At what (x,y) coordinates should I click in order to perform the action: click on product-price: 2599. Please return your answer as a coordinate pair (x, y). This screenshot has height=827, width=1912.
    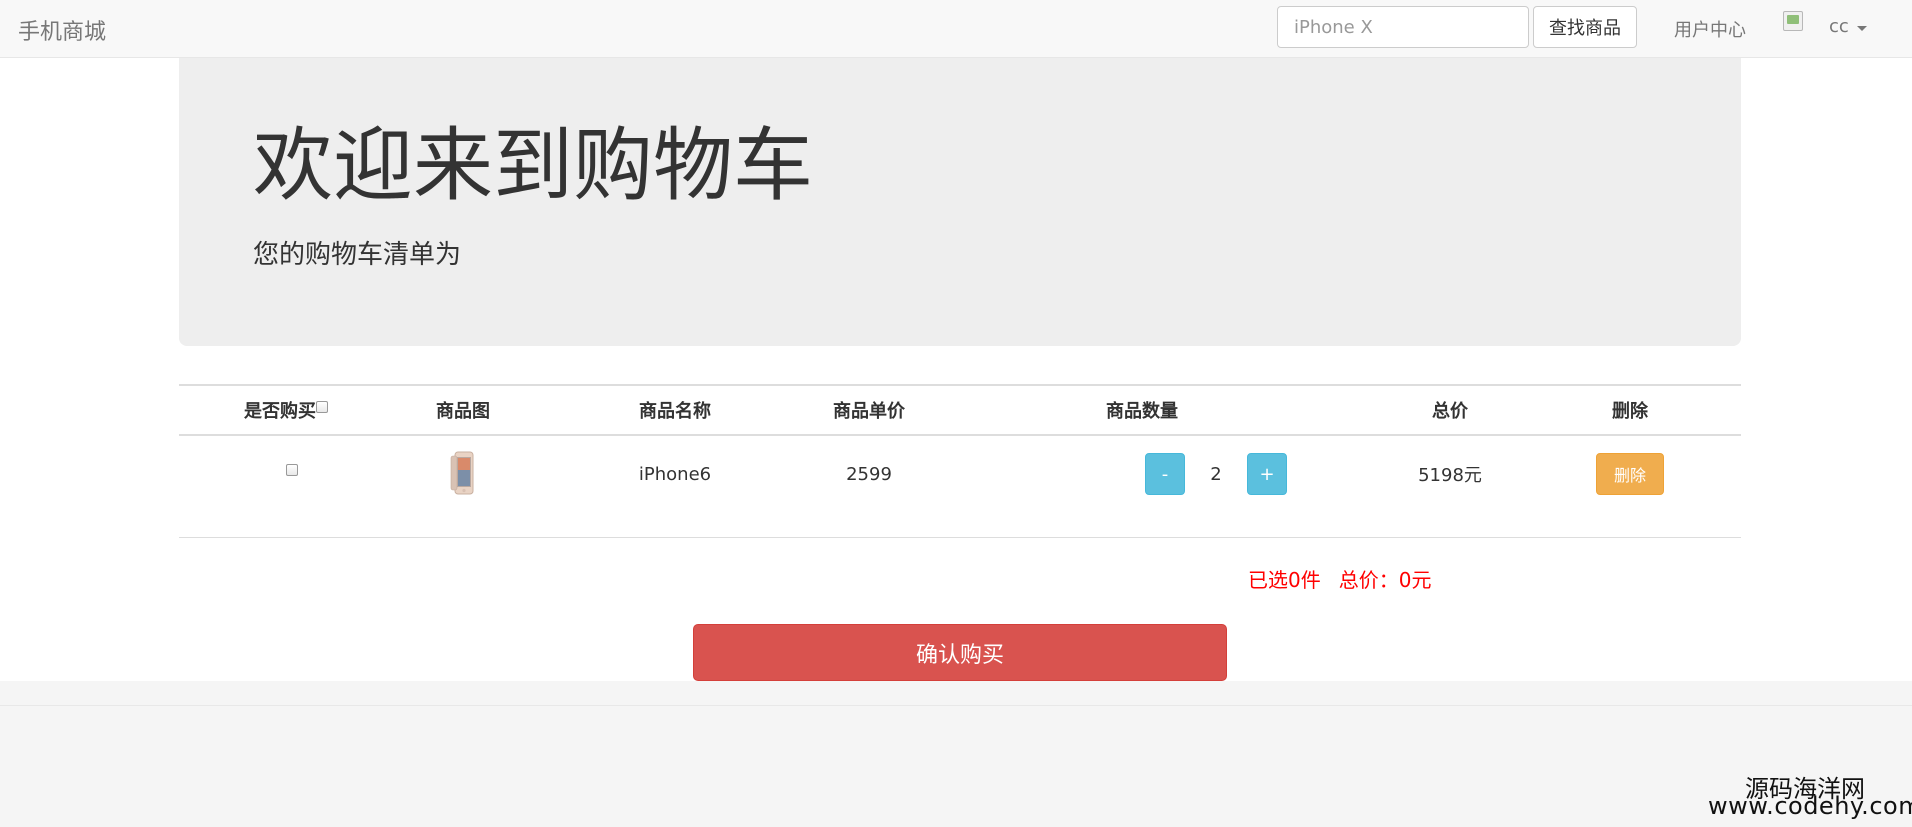
    Looking at the image, I should click on (869, 474).